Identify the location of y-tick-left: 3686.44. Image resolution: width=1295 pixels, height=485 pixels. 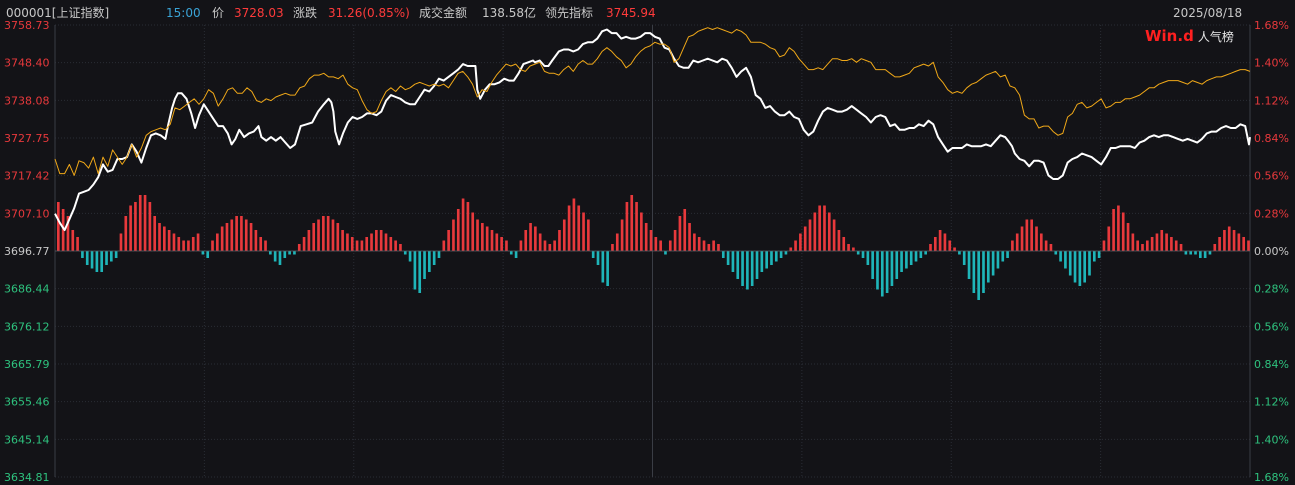
(27, 289).